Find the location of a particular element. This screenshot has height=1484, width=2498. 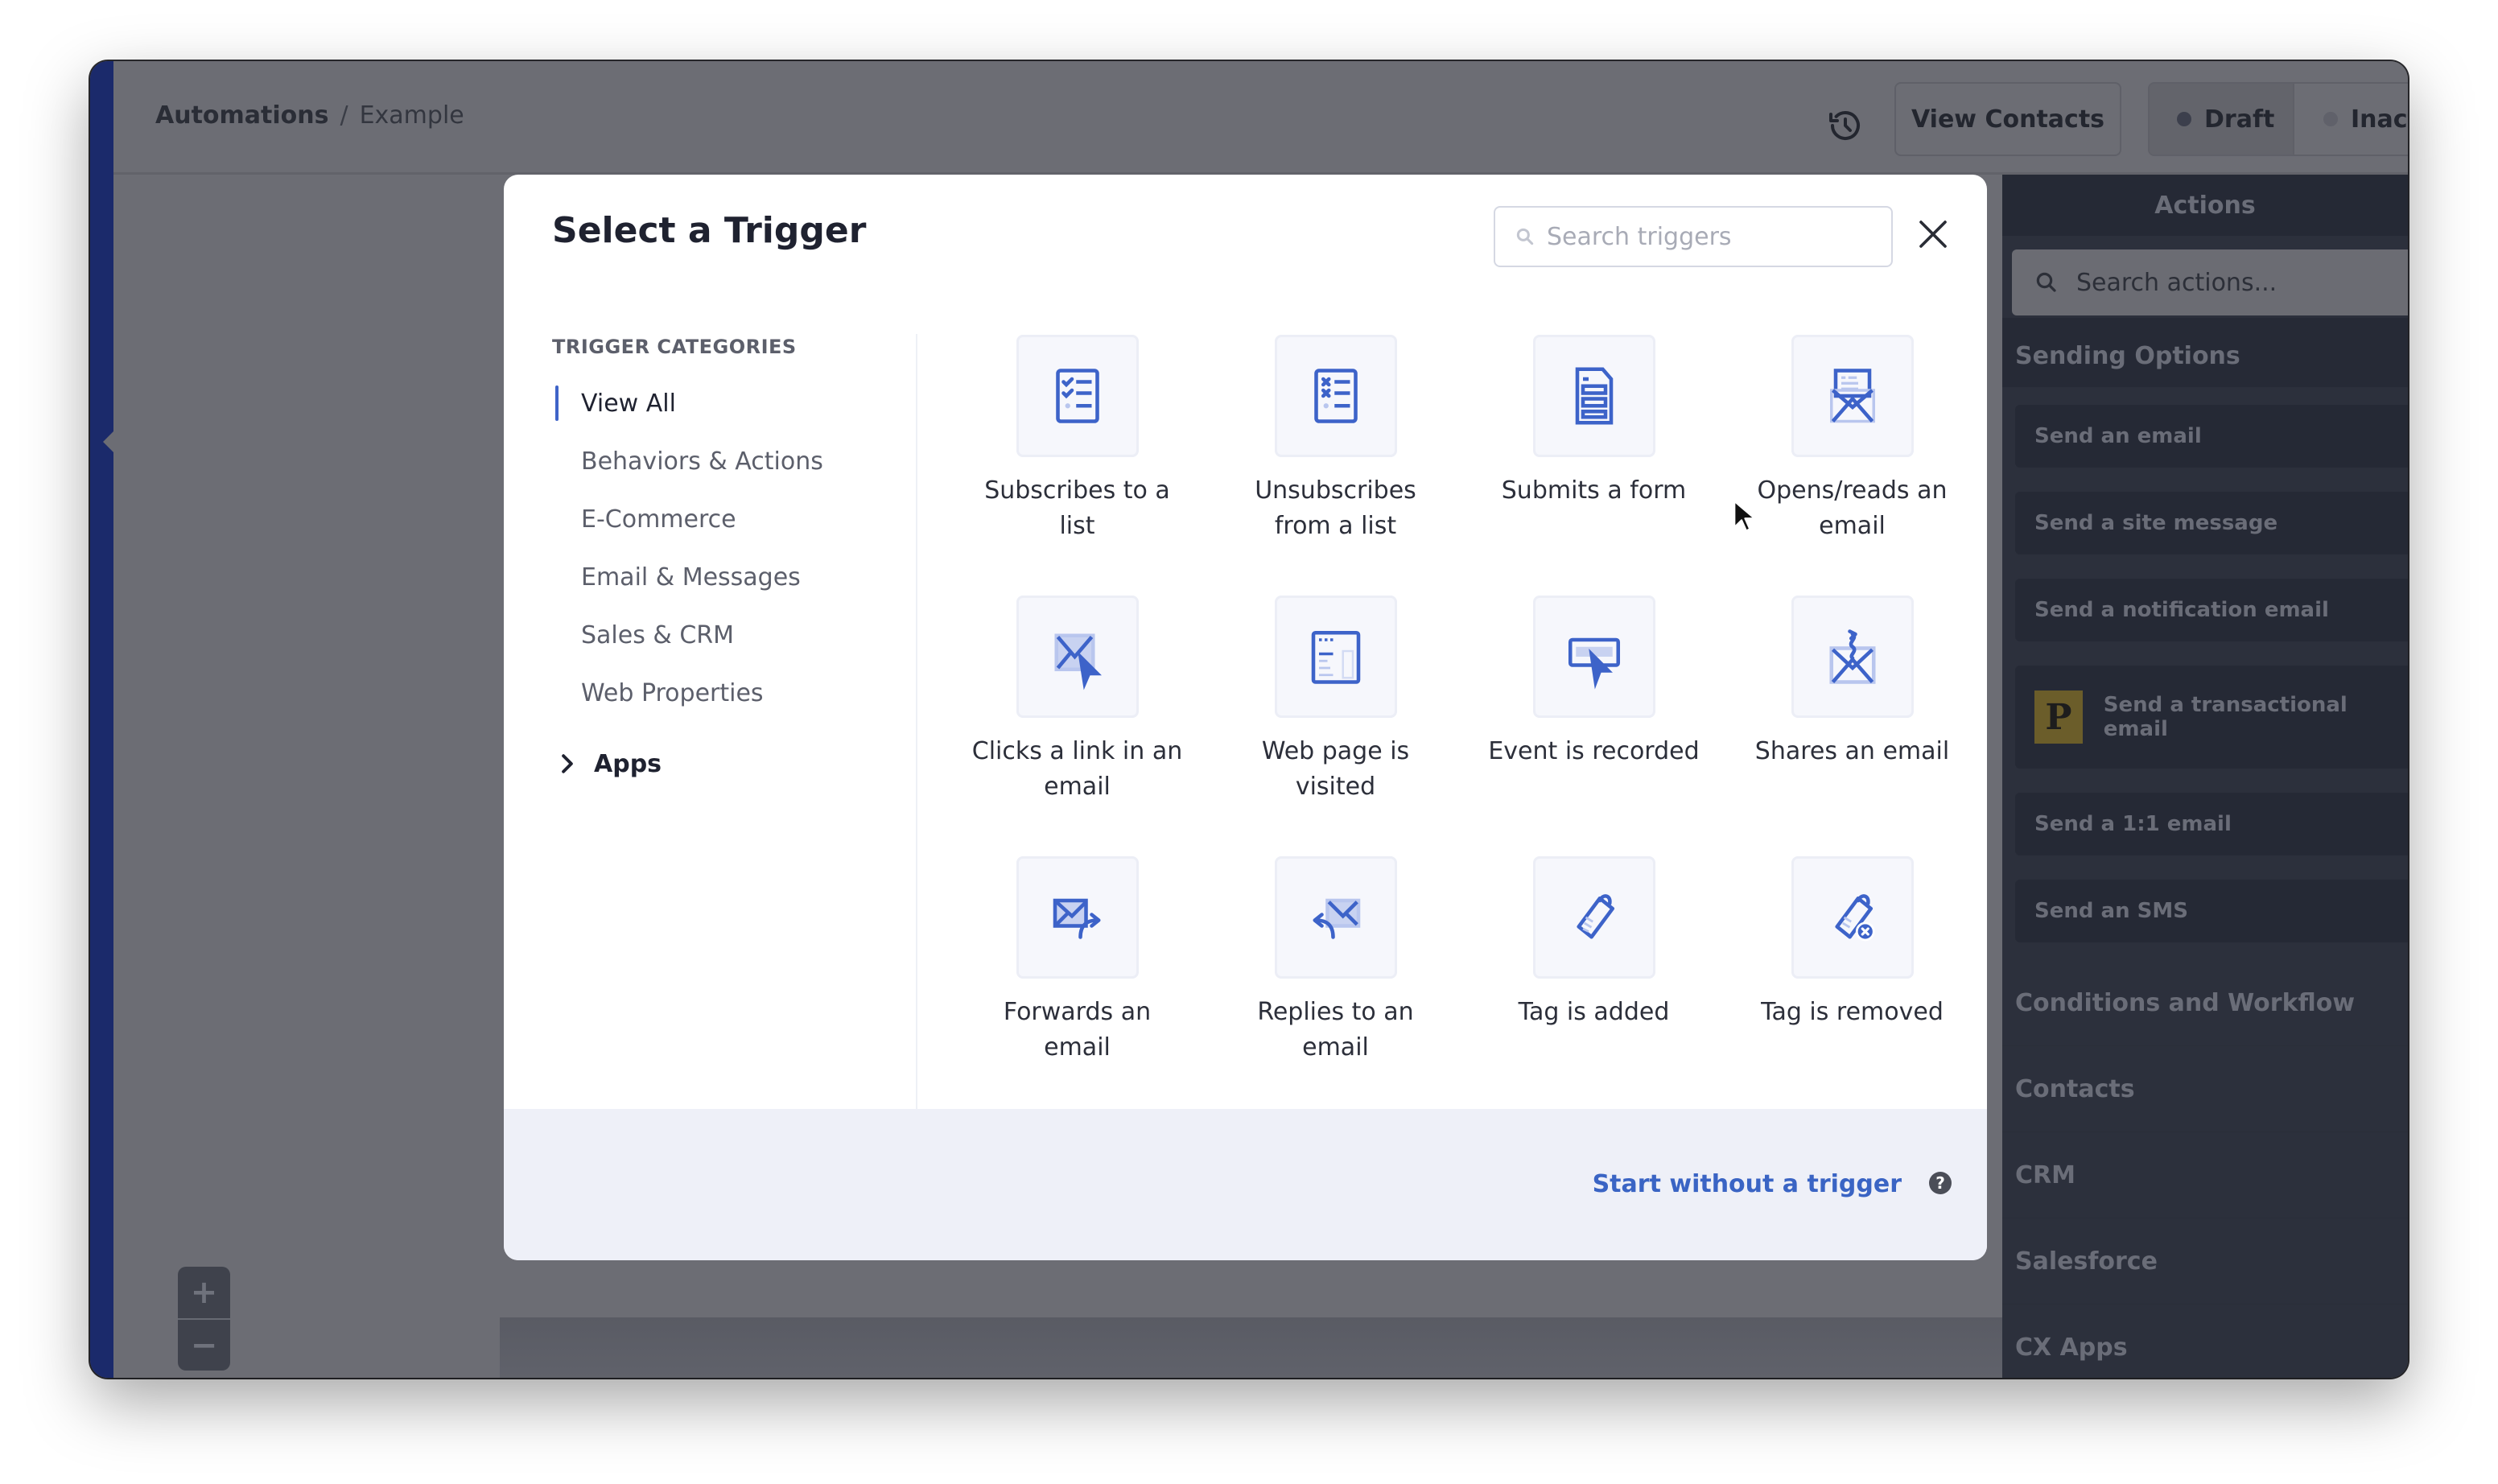

action-label: Send an email is located at coordinates (2118, 436).